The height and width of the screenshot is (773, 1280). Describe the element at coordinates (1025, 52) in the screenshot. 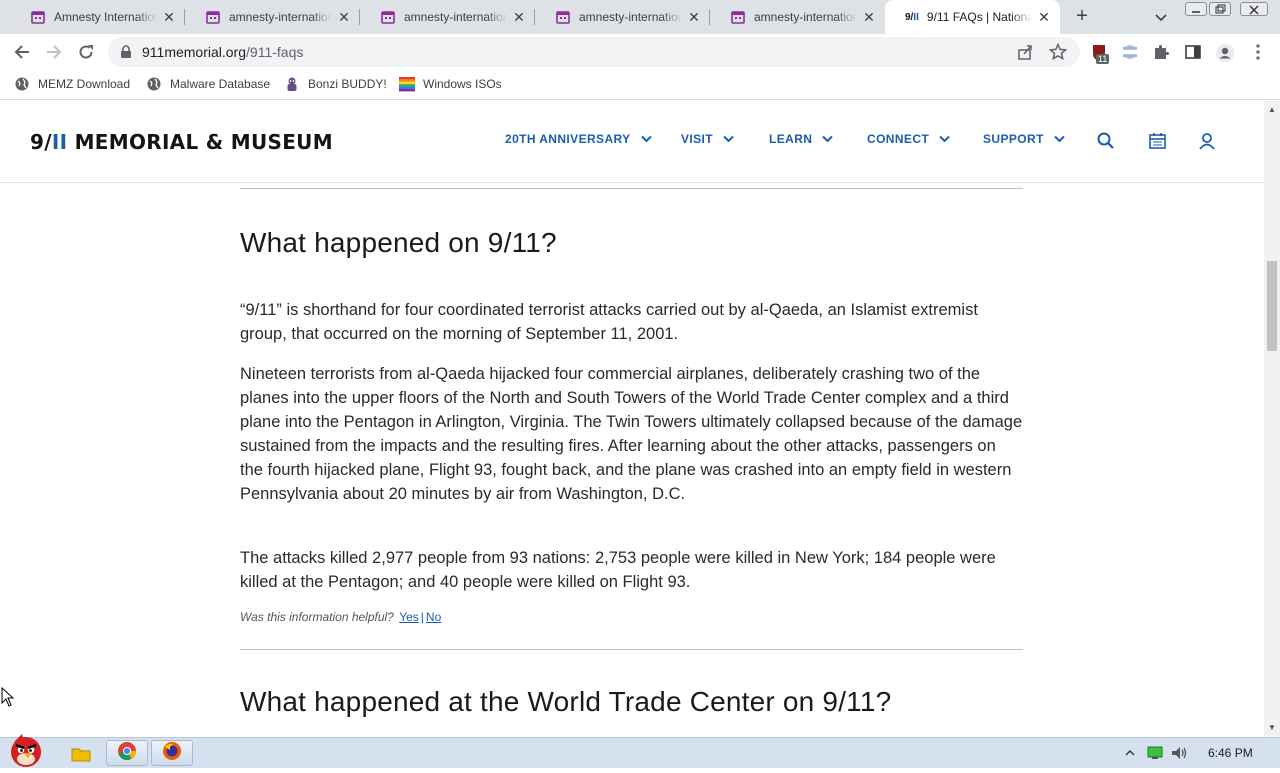

I see `share-icon` at that location.